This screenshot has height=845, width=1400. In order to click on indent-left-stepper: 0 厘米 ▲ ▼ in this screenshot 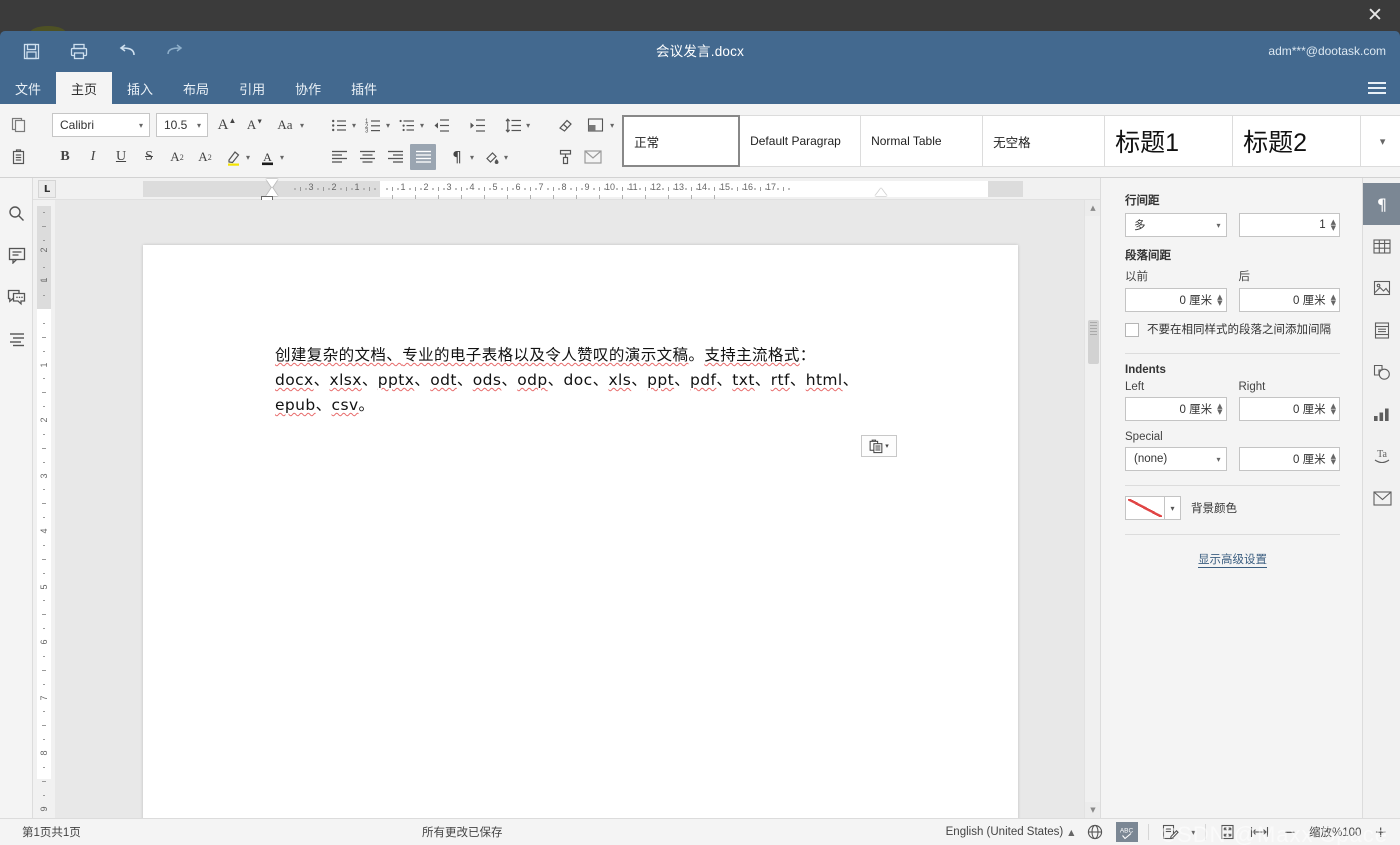, I will do `click(1176, 409)`.